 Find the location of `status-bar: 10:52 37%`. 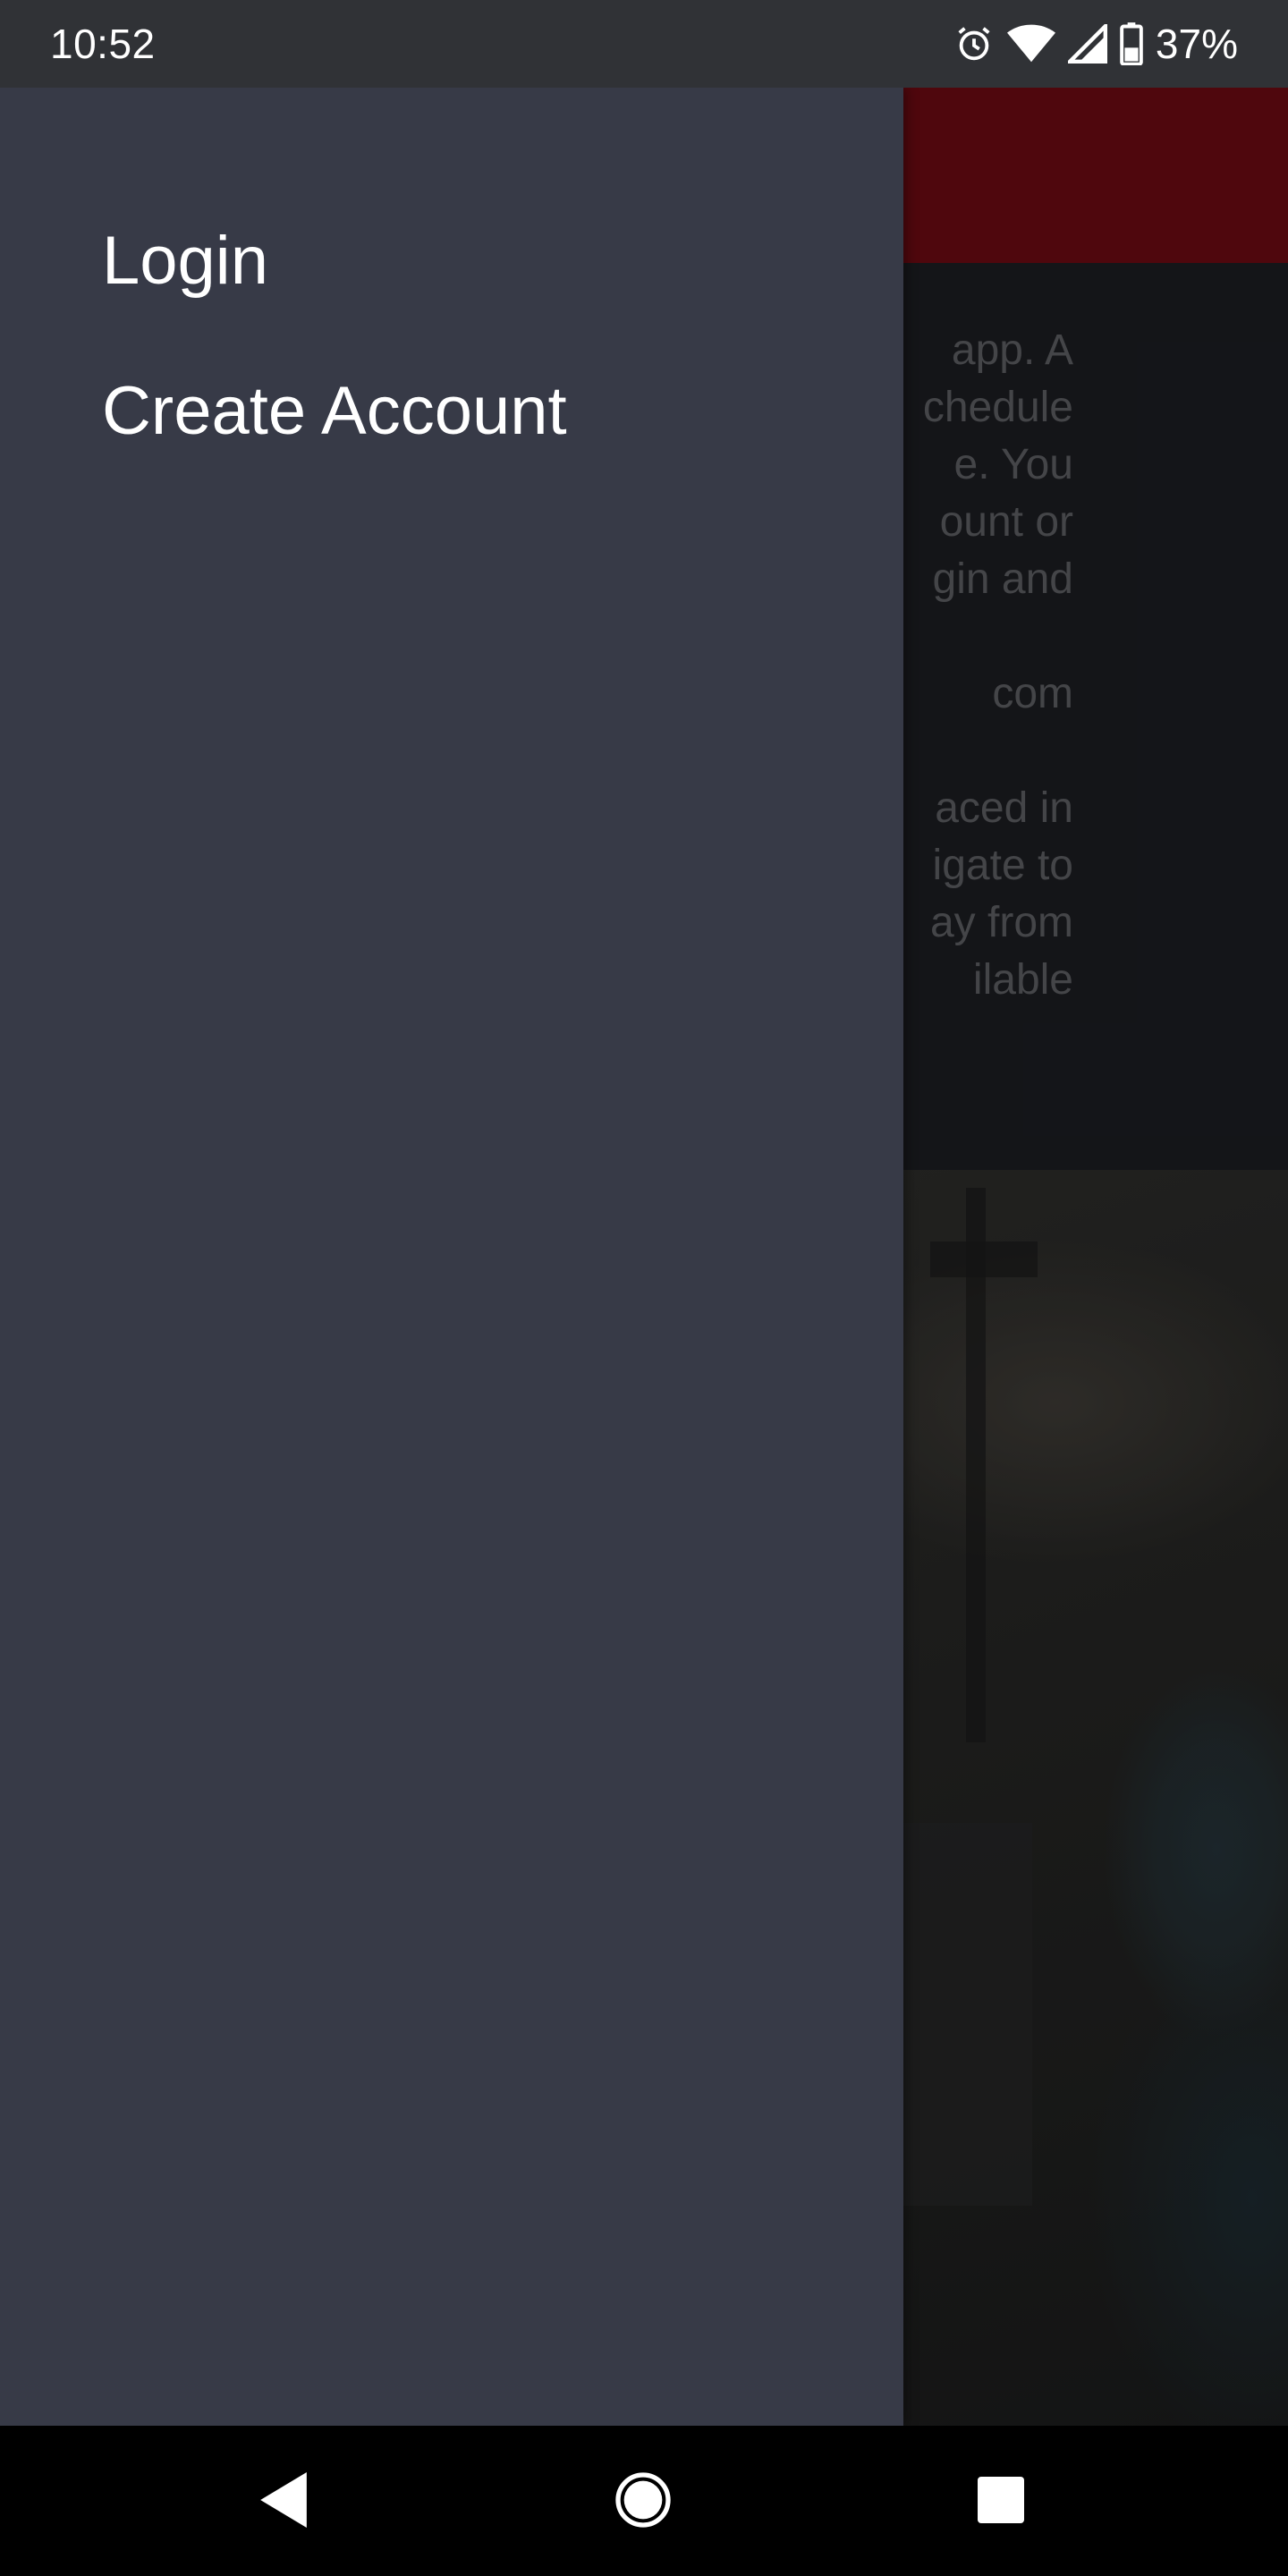

status-bar: 10:52 37% is located at coordinates (644, 44).